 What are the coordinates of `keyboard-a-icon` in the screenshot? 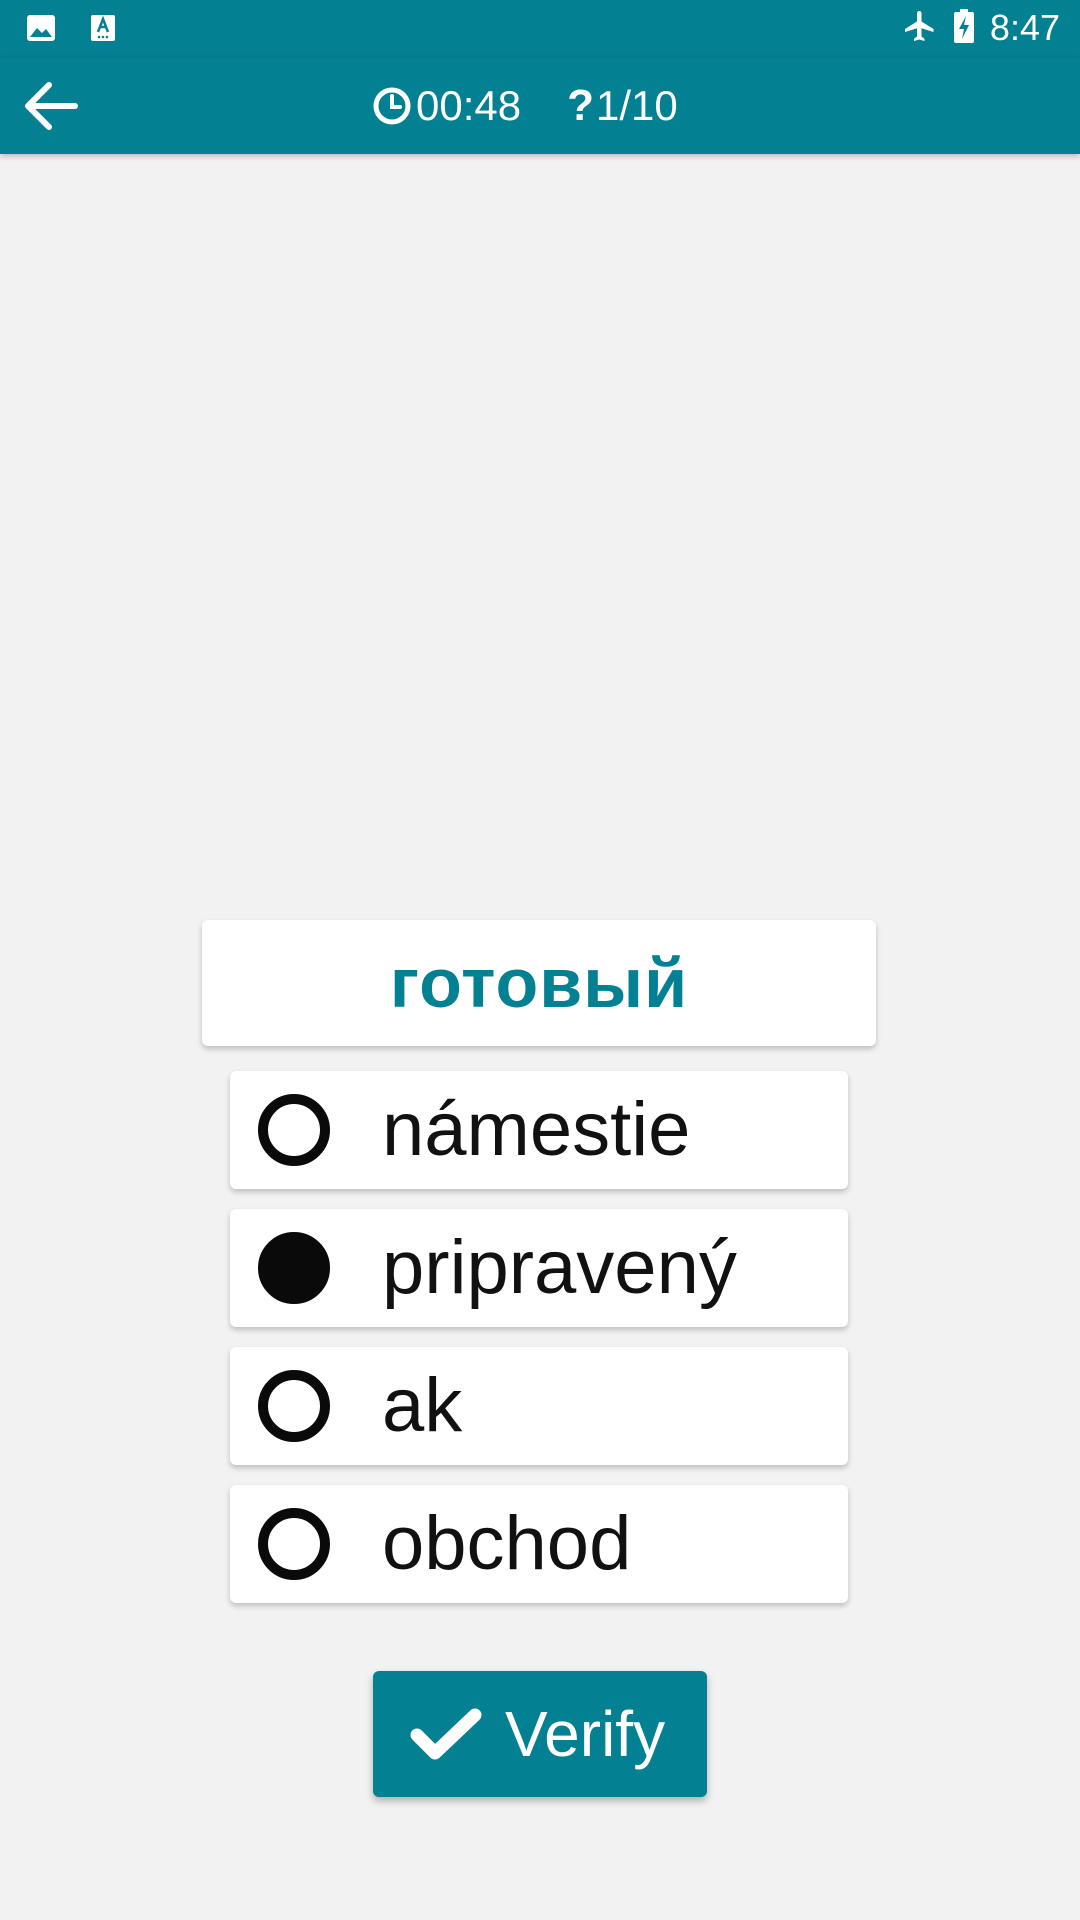 It's located at (103, 30).